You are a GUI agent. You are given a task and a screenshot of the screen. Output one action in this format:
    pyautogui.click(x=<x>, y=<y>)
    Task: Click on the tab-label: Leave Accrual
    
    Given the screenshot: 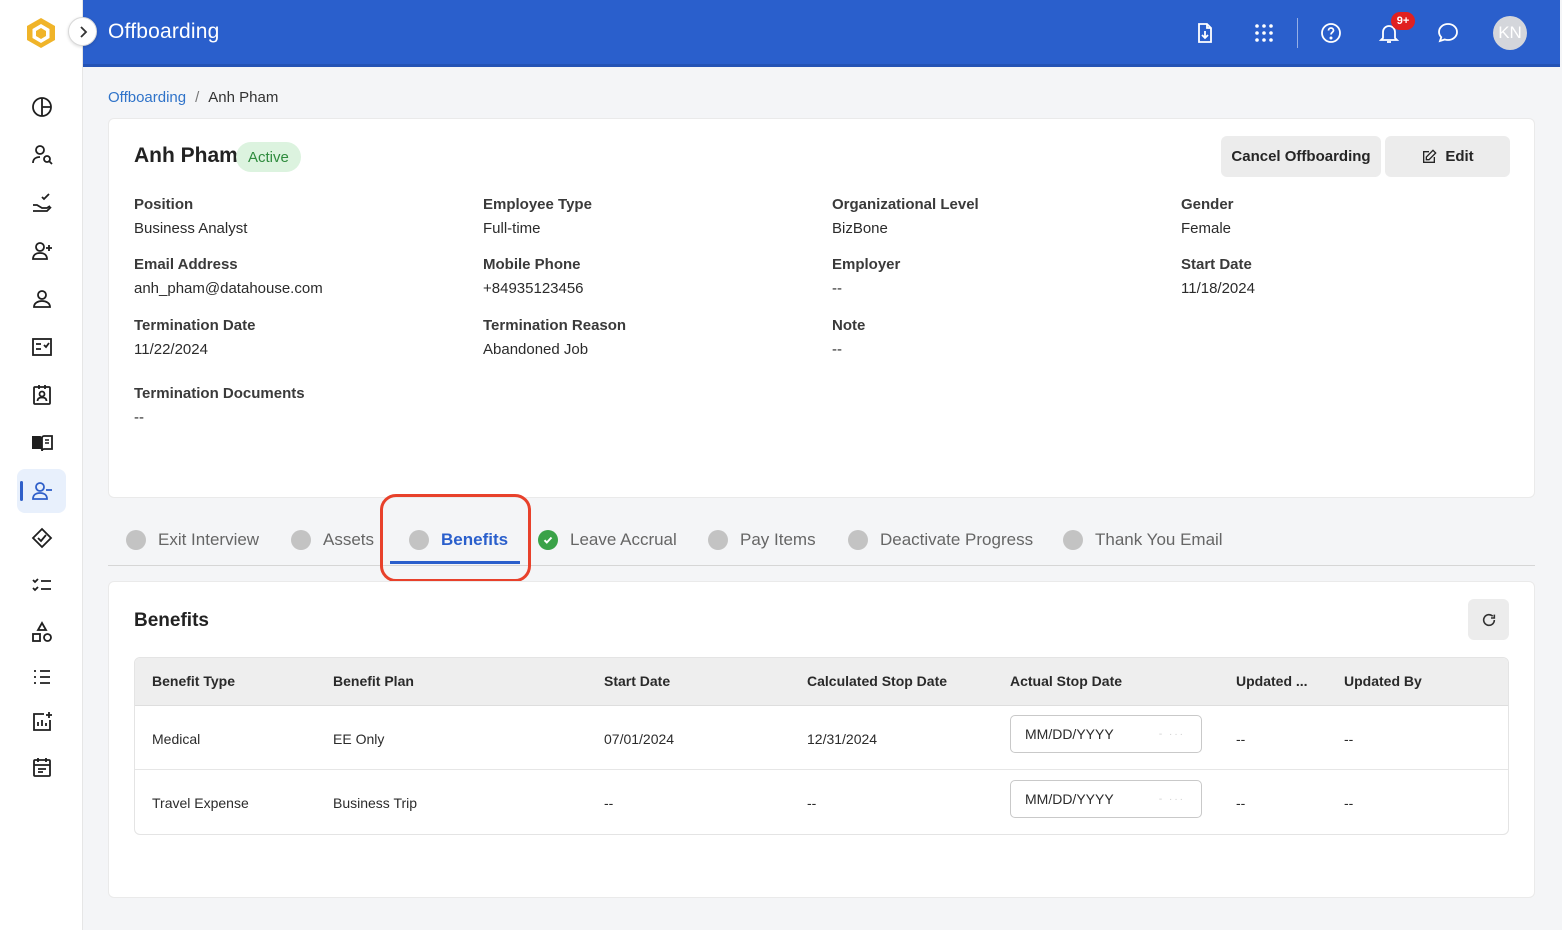 What is the action you would take?
    pyautogui.click(x=623, y=539)
    